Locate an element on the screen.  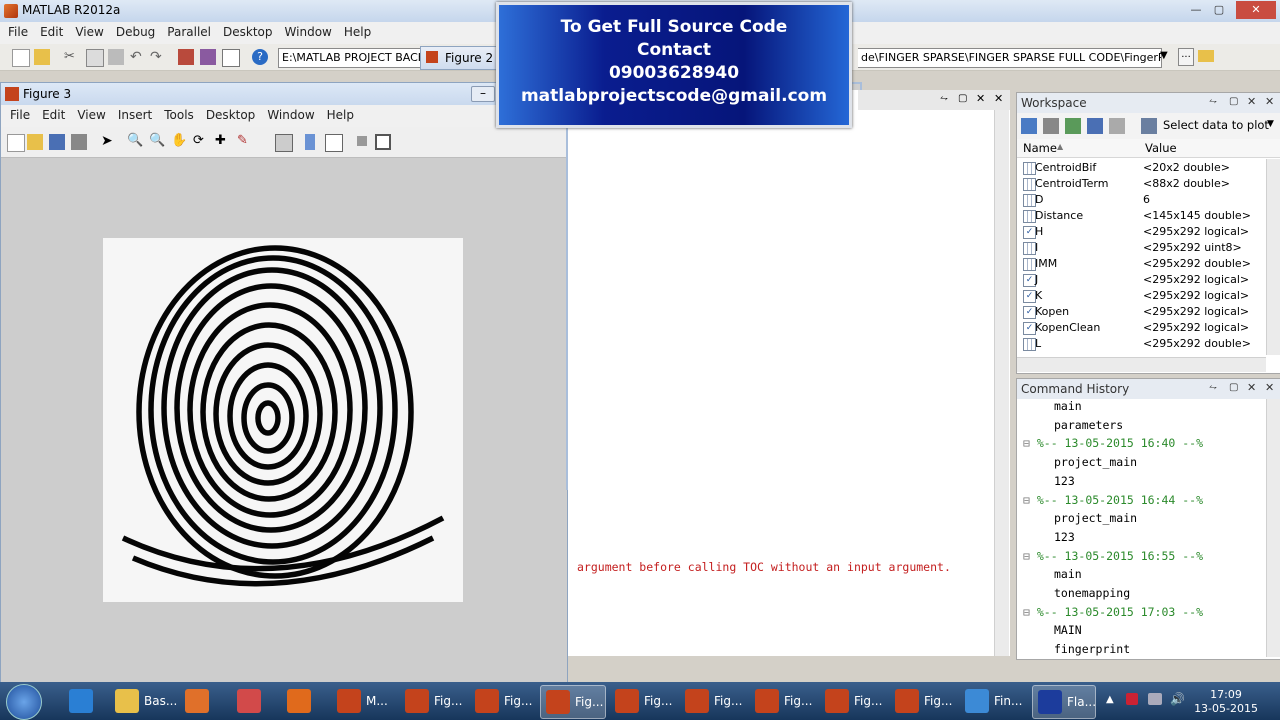
show-plot-tools-icon is located at coordinates (383, 142).